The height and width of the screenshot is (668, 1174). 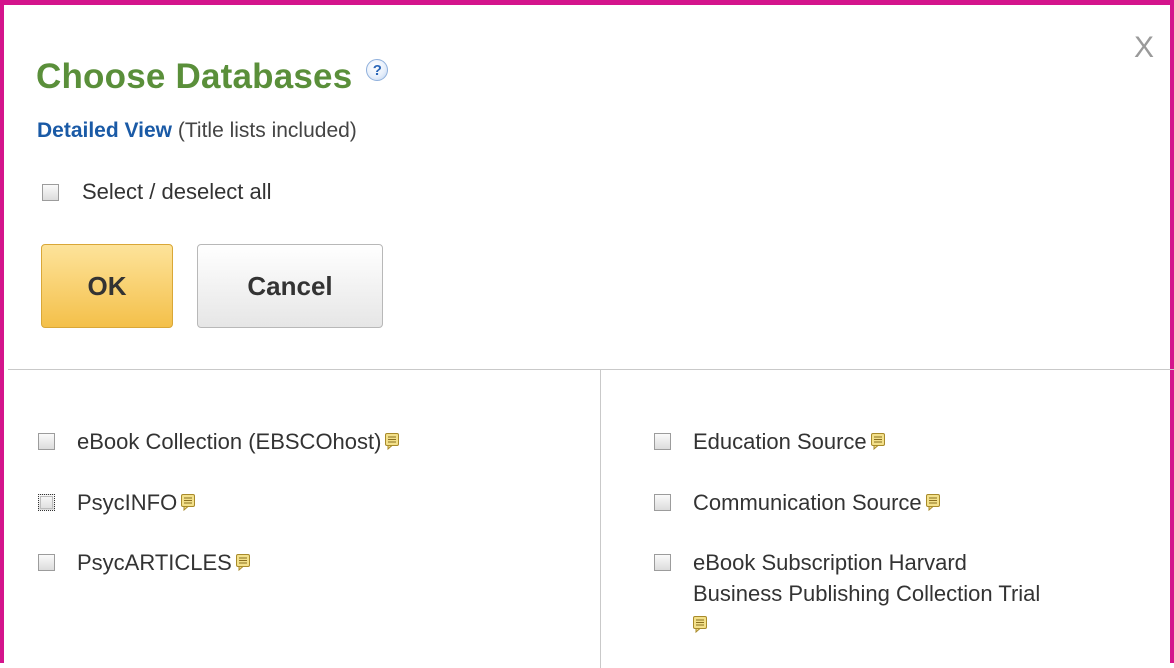 I want to click on database-item: PsycINFO, so click(x=117, y=502).